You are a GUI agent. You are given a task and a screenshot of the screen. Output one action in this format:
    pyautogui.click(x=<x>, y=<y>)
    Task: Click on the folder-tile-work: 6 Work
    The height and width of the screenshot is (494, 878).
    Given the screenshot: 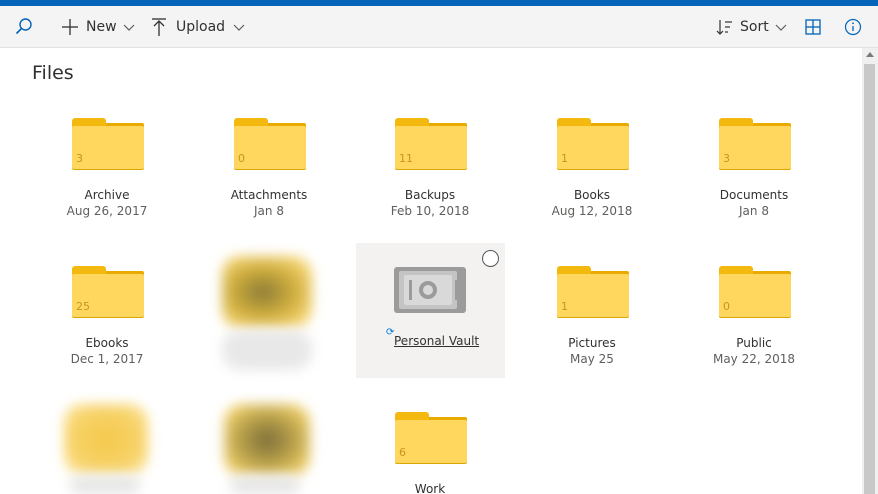 What is the action you would take?
    pyautogui.click(x=430, y=453)
    